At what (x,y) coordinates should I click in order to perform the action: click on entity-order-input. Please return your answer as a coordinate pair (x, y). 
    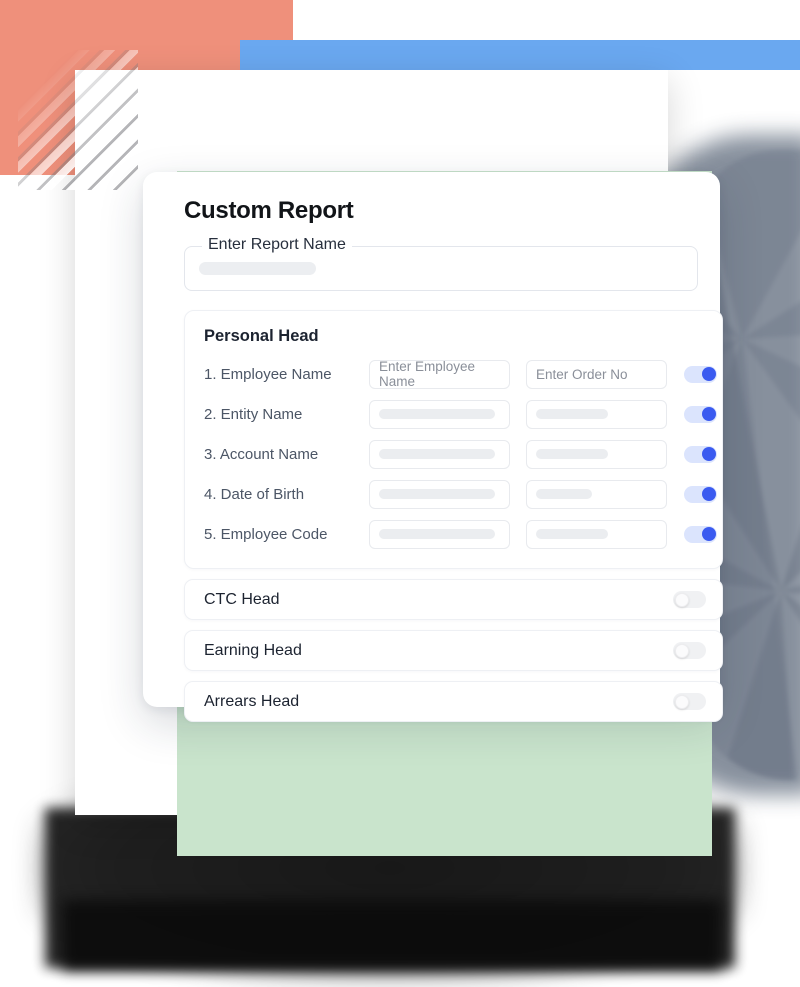
    Looking at the image, I should click on (596, 414).